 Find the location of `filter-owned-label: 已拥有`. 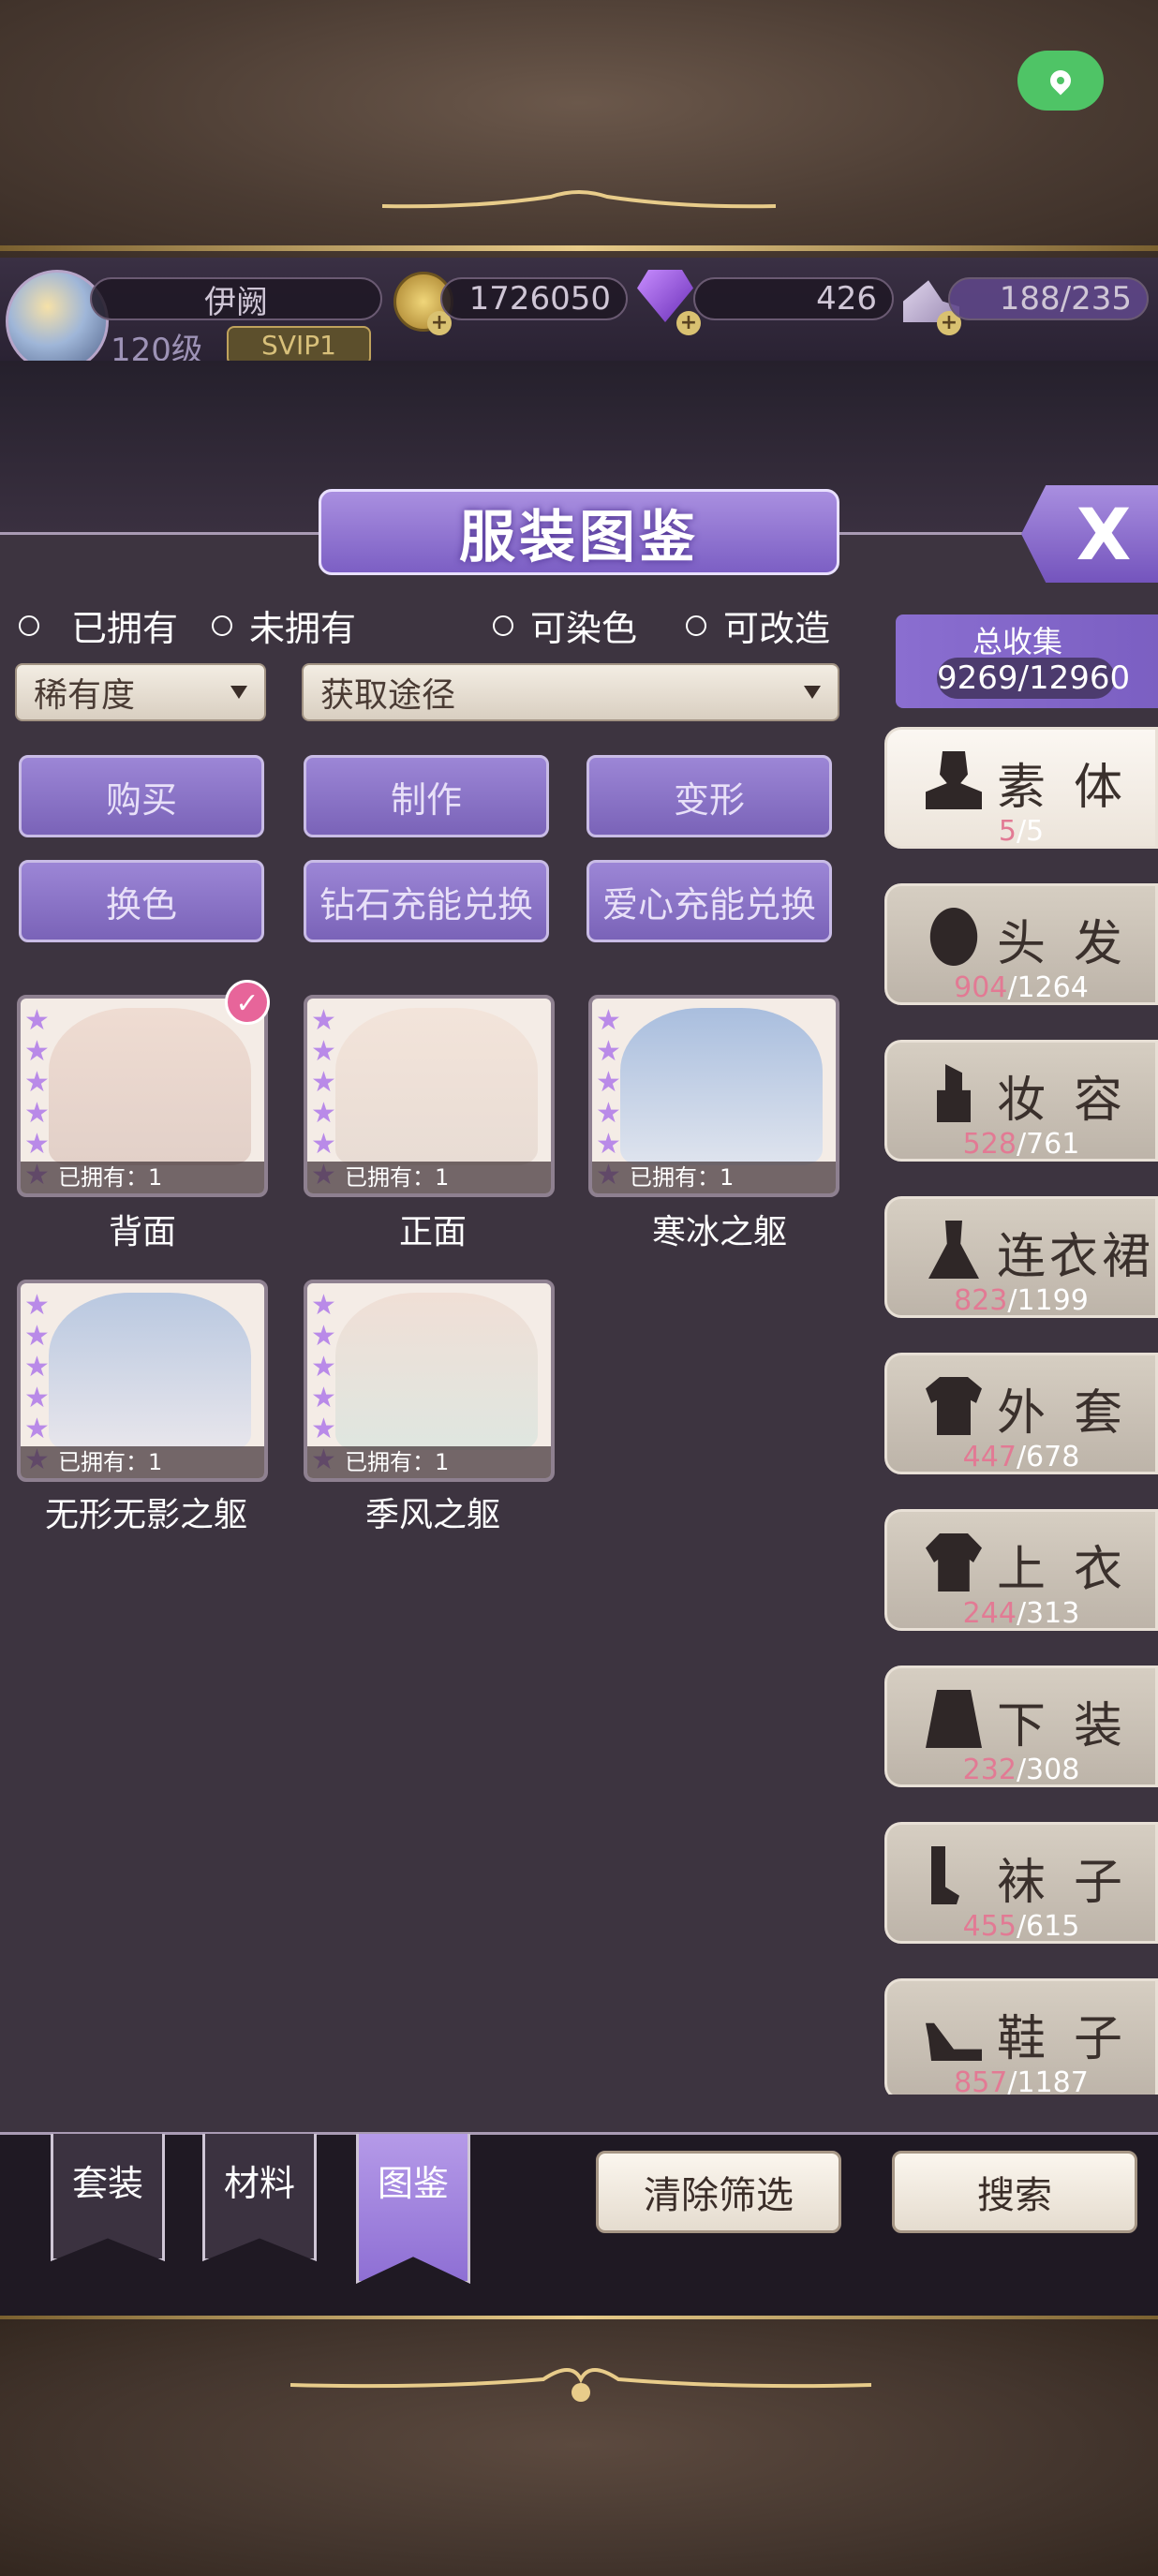

filter-owned-label: 已拥有 is located at coordinates (125, 628).